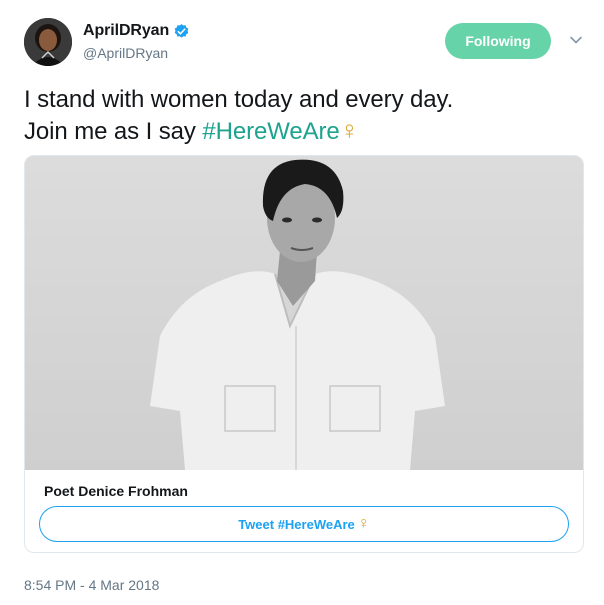 Image resolution: width=604 pixels, height=605 pixels. Describe the element at coordinates (181, 31) in the screenshot. I see `verified-badge-icon` at that location.